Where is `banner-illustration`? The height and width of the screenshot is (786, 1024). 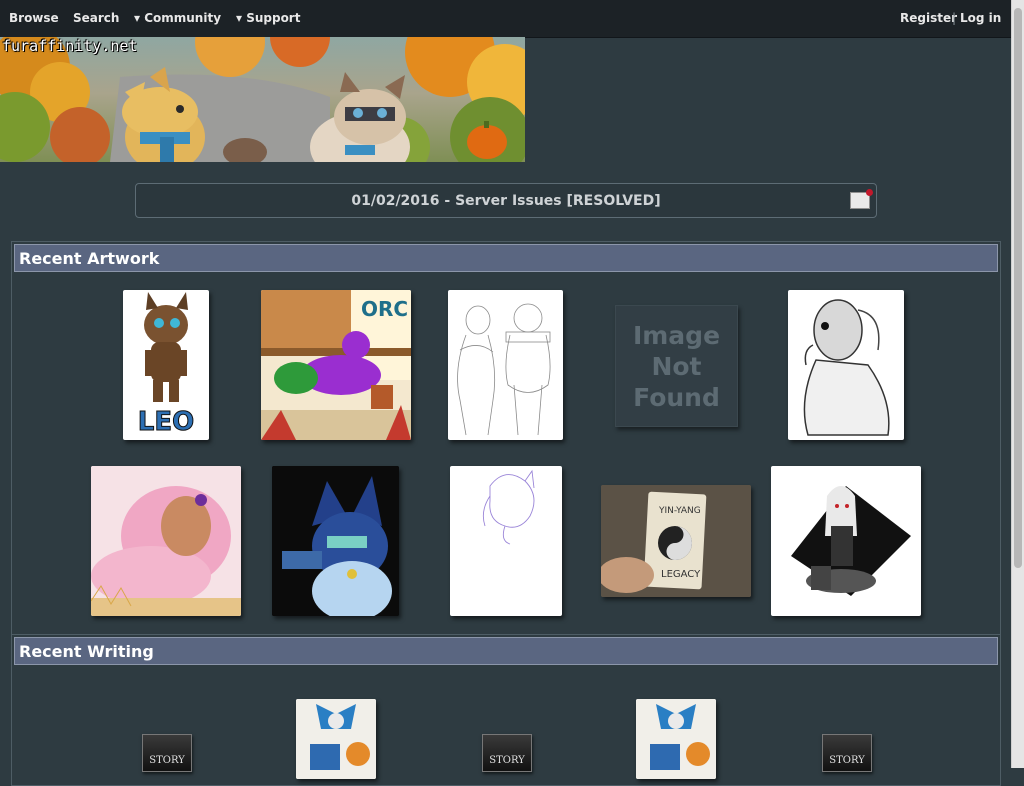
banner-illustration is located at coordinates (262, 99).